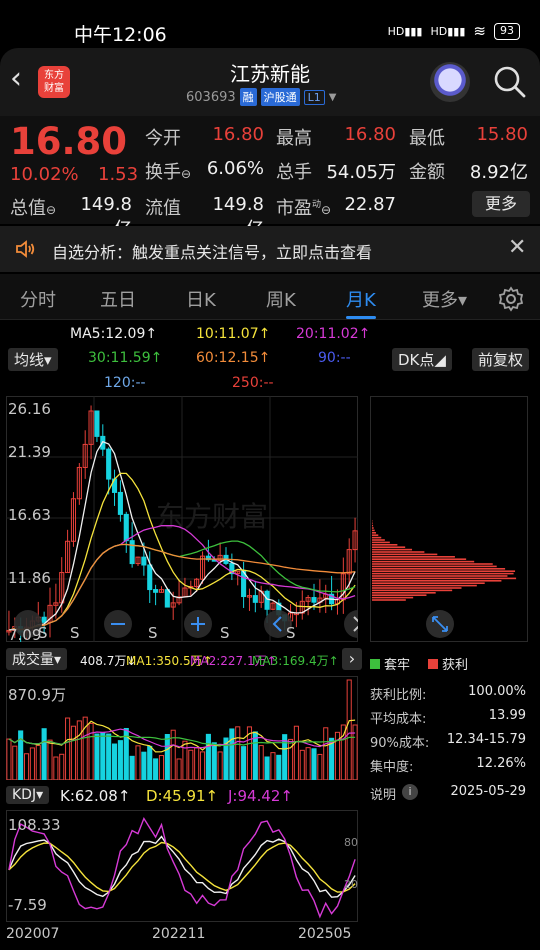  Describe the element at coordinates (163, 138) in the screenshot. I see `open-label: 今开` at that location.